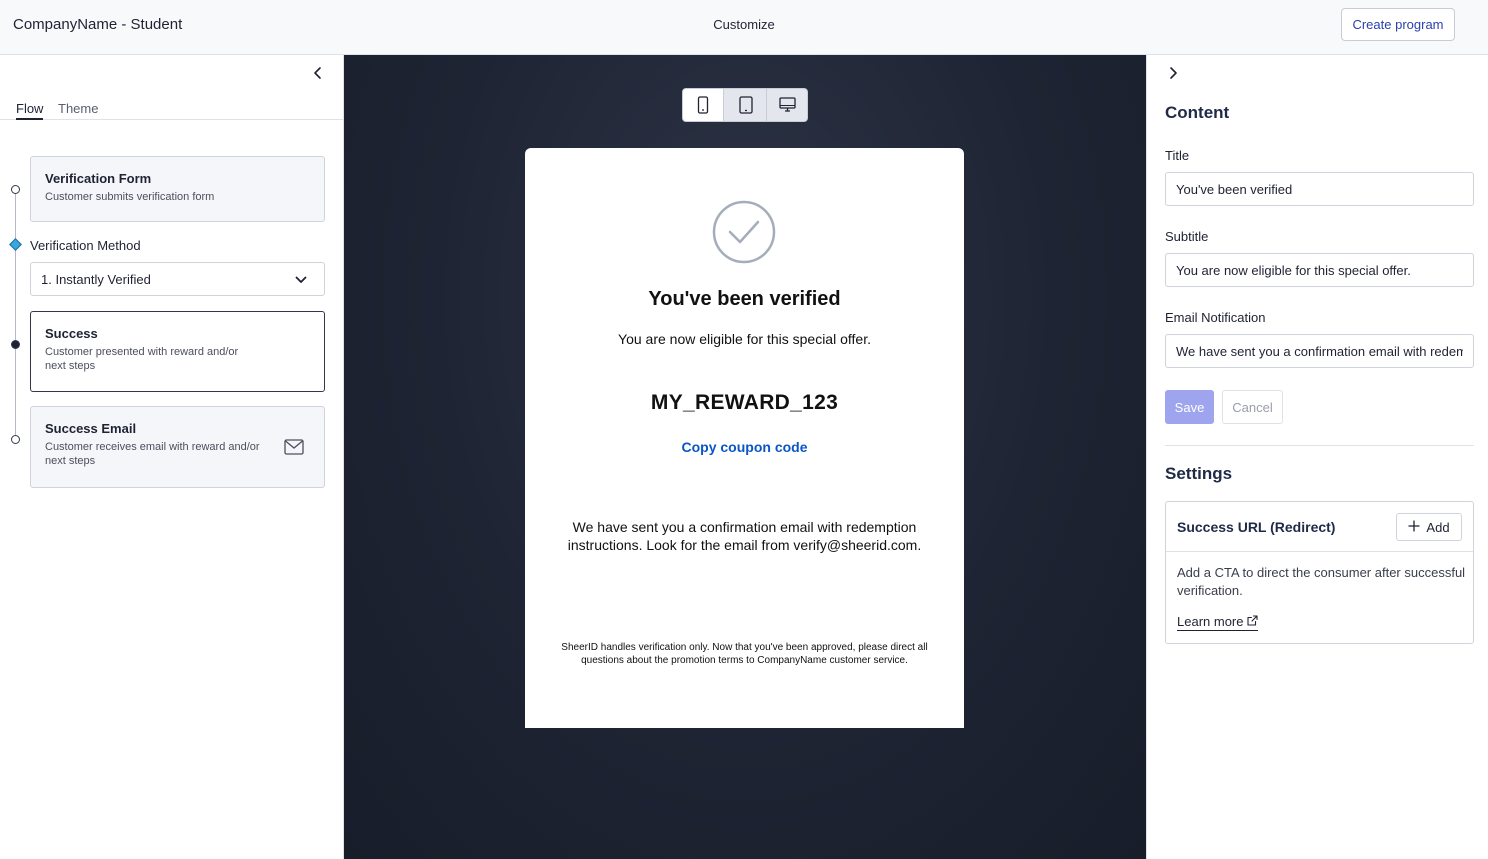  I want to click on add-success-url-button: Add, so click(1429, 527).